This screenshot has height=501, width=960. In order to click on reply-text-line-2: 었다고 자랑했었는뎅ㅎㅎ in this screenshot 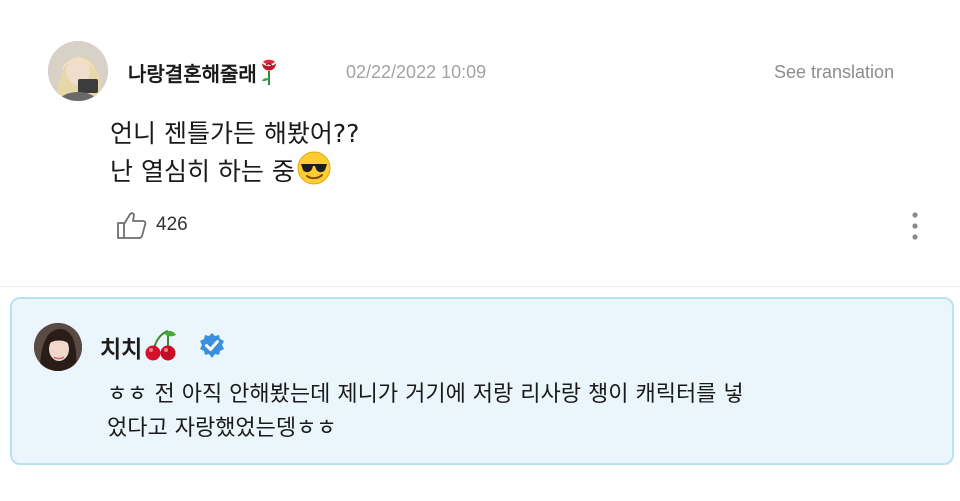, I will do `click(222, 428)`.